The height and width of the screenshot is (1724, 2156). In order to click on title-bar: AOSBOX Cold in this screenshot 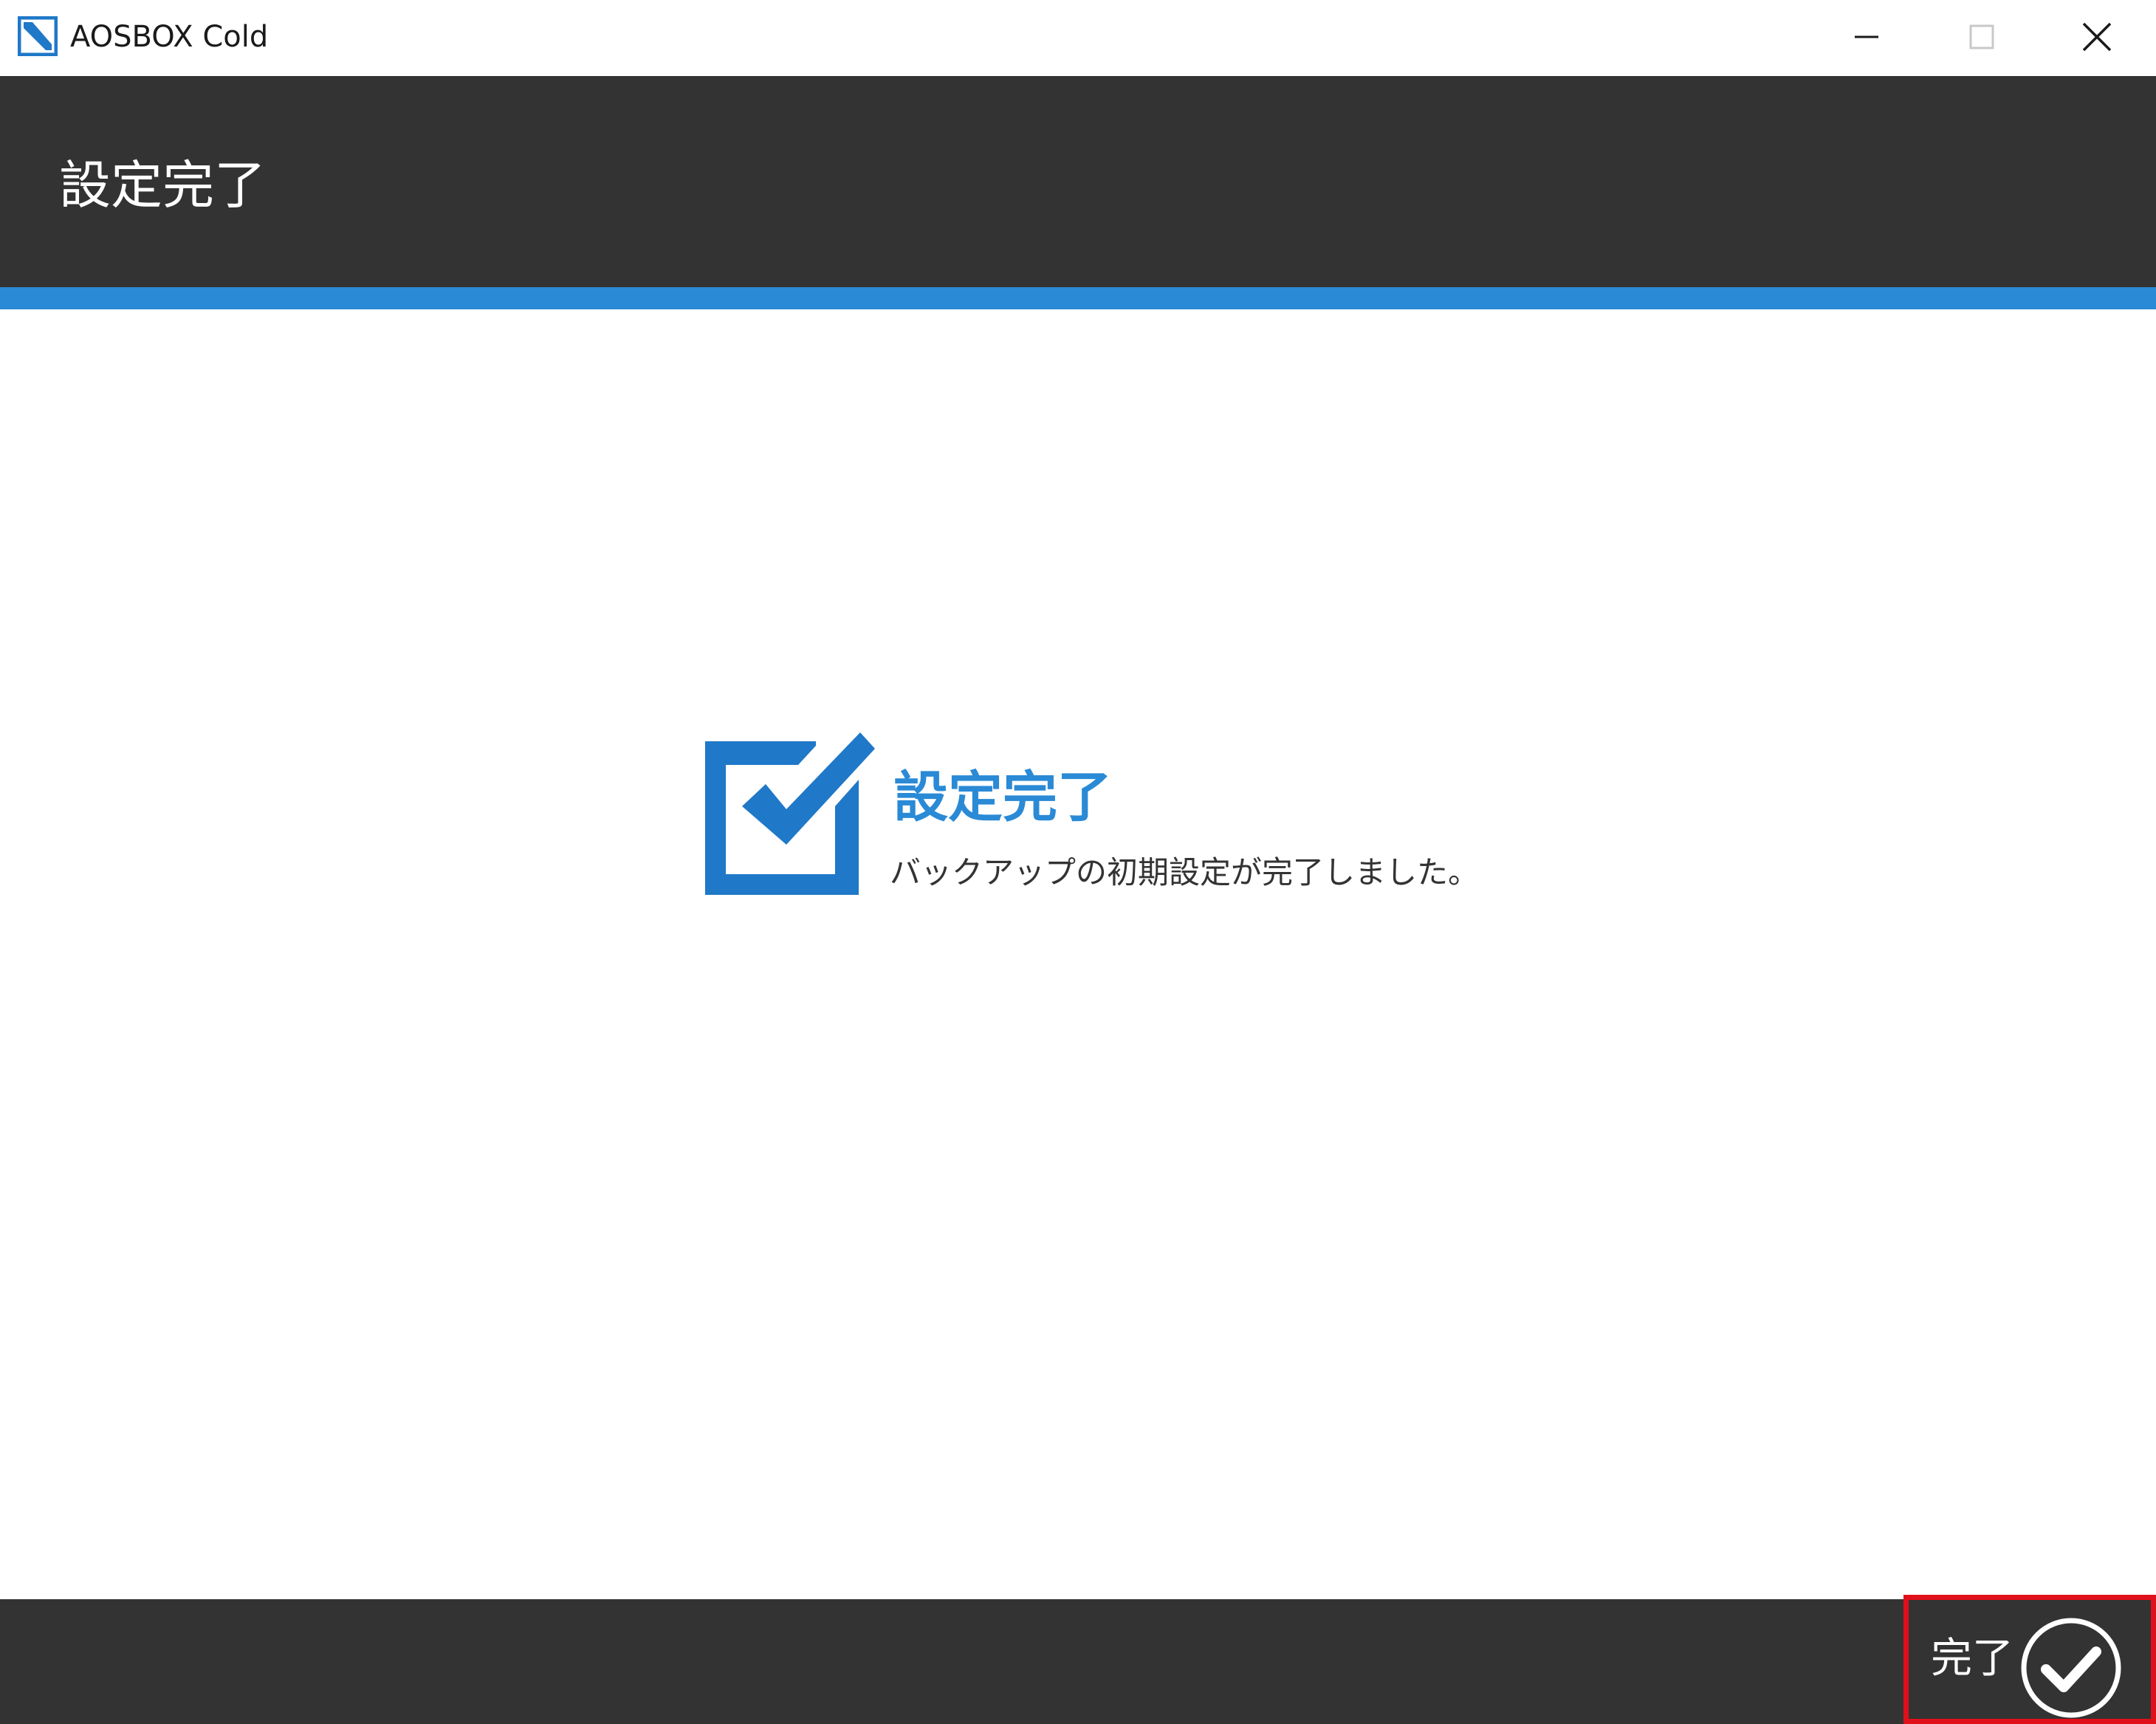, I will do `click(1078, 38)`.